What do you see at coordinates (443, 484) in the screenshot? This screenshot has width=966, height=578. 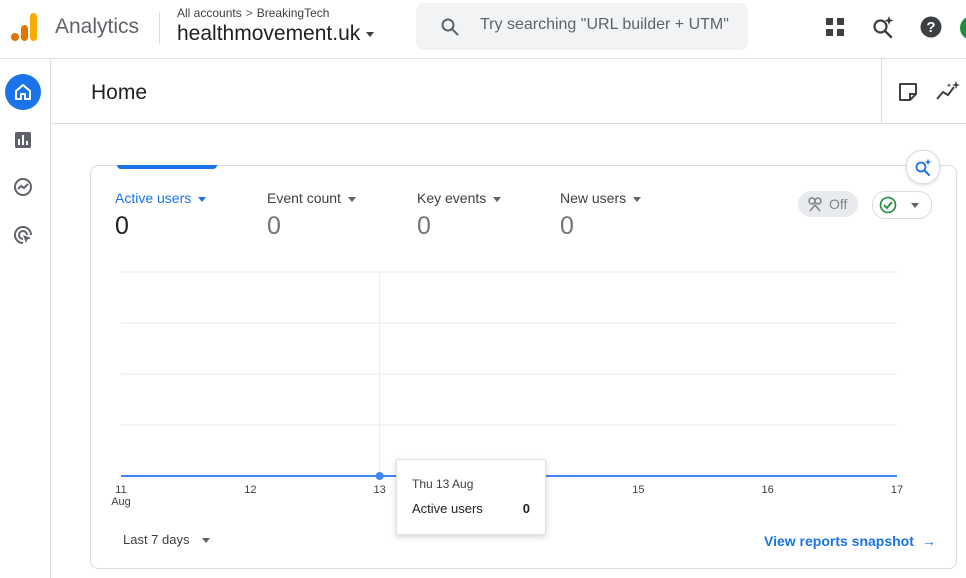 I see `tooltip-date: Thu 13 Aug` at bounding box center [443, 484].